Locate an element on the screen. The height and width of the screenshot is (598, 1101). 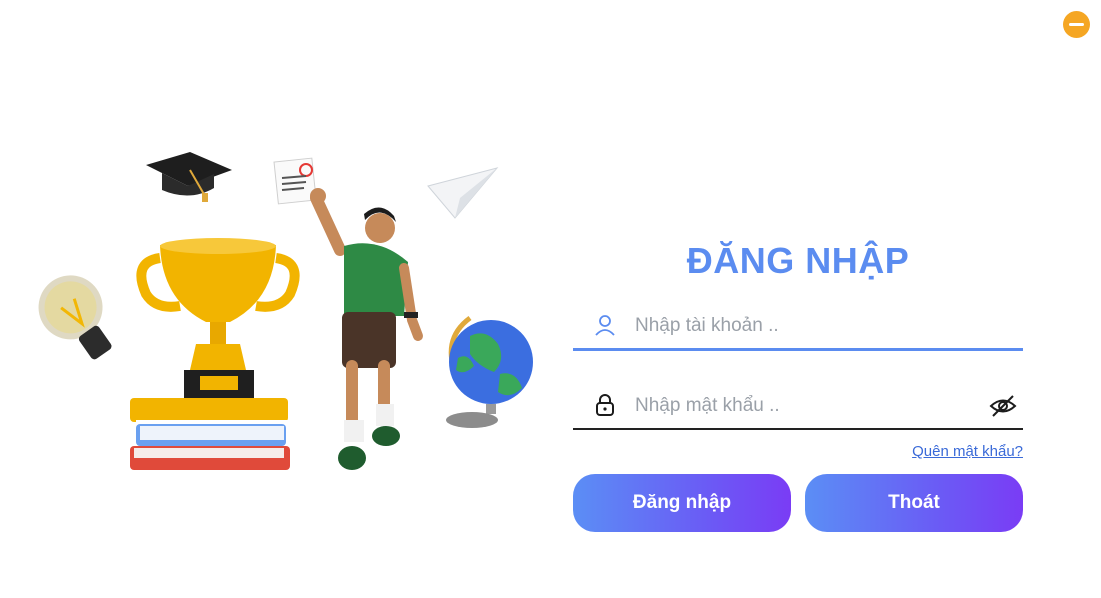
username-field is located at coordinates (798, 327).